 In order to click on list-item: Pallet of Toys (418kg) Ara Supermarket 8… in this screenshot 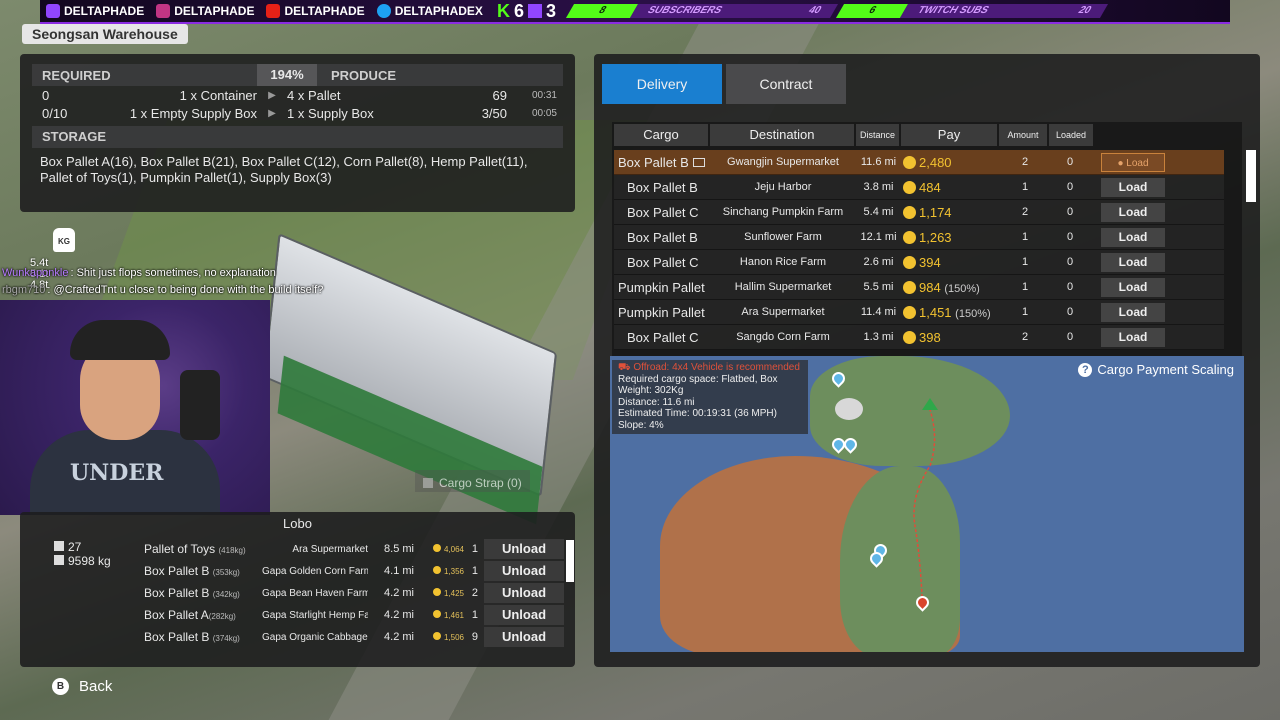, I will do `click(354, 549)`.